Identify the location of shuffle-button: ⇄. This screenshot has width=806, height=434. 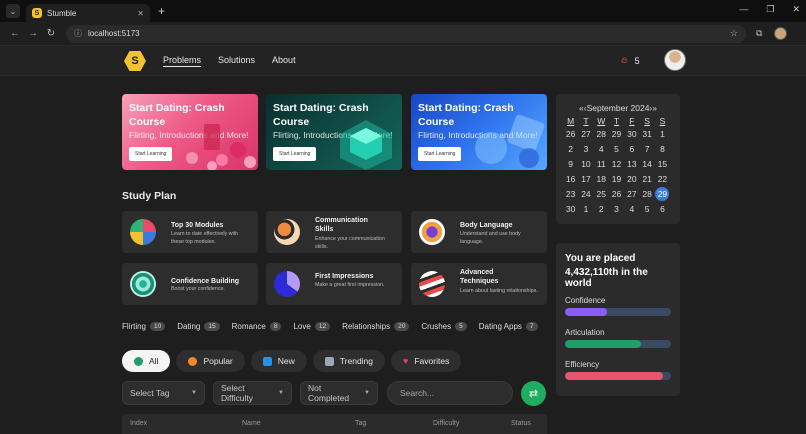
(533, 393).